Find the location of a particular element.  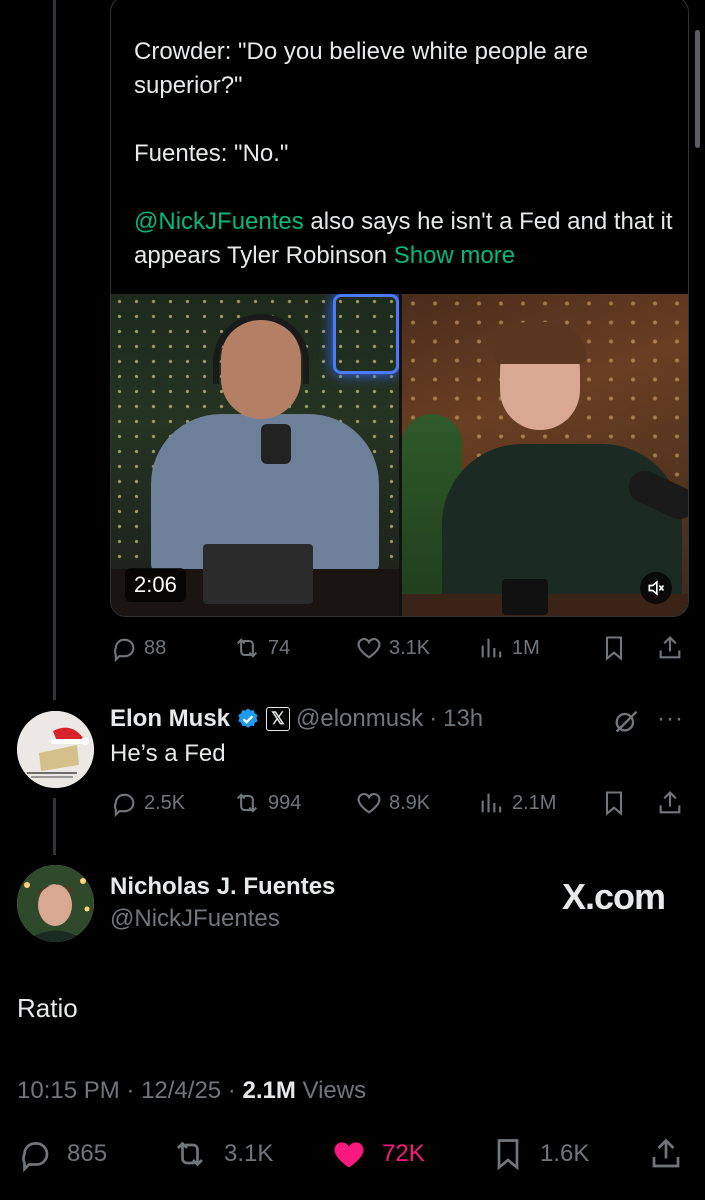

reply-time: 13h is located at coordinates (463, 719).